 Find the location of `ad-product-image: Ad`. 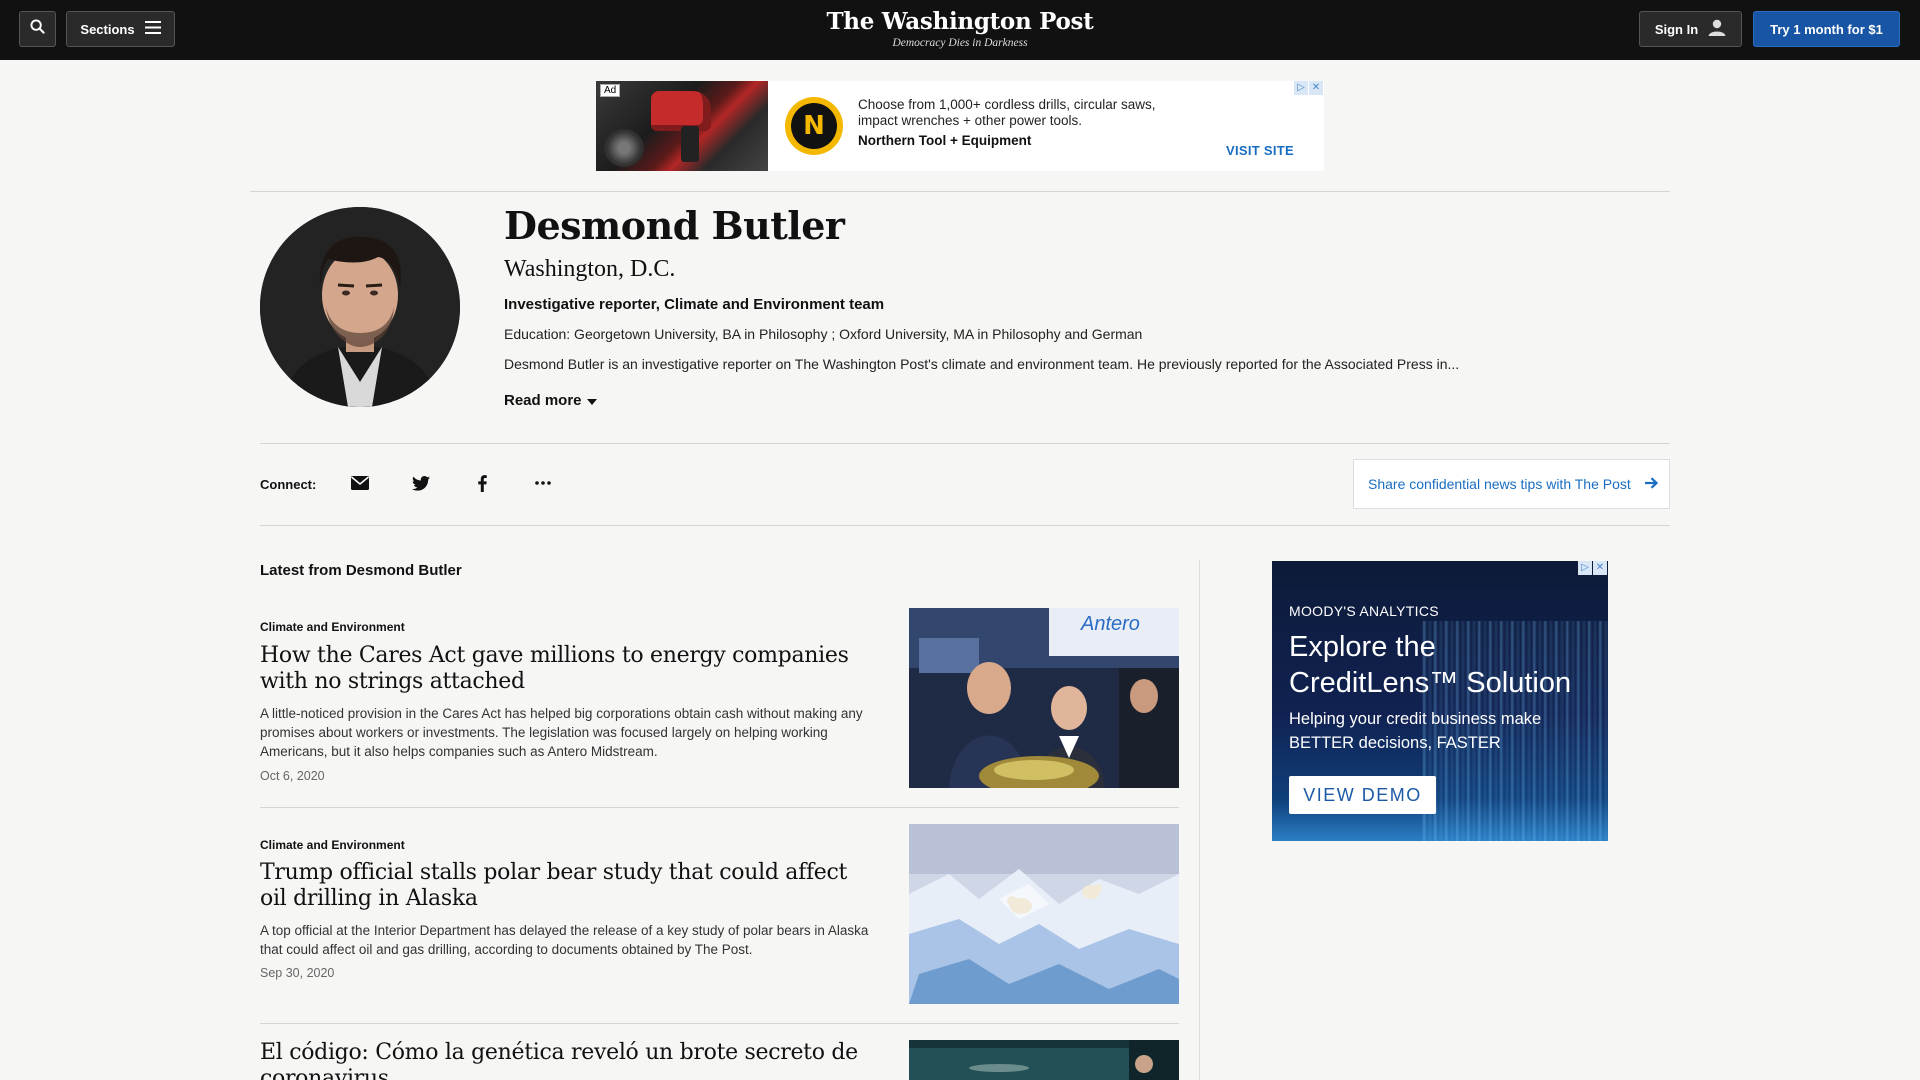

ad-product-image: Ad is located at coordinates (682, 126).